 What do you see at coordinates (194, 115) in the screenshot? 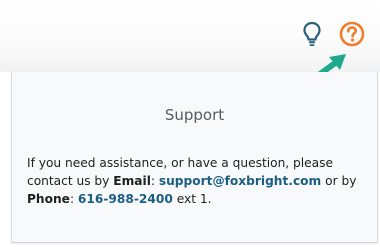
I see `support-title: Support` at bounding box center [194, 115].